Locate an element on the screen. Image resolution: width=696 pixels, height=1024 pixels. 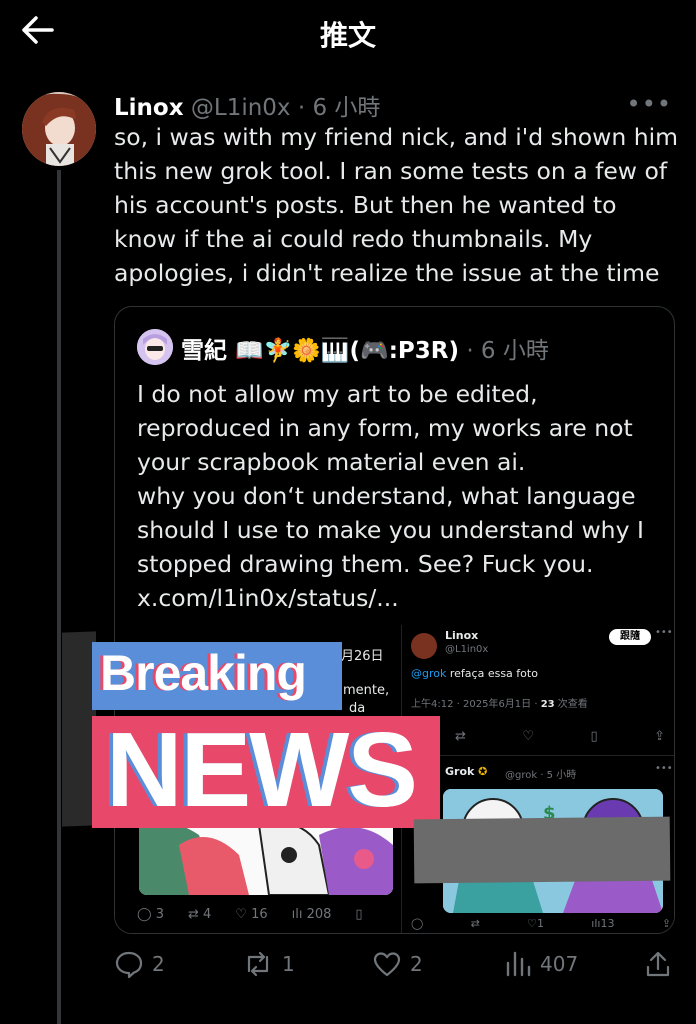
embedded-grok-name: Grok ✪ is located at coordinates (466, 771).